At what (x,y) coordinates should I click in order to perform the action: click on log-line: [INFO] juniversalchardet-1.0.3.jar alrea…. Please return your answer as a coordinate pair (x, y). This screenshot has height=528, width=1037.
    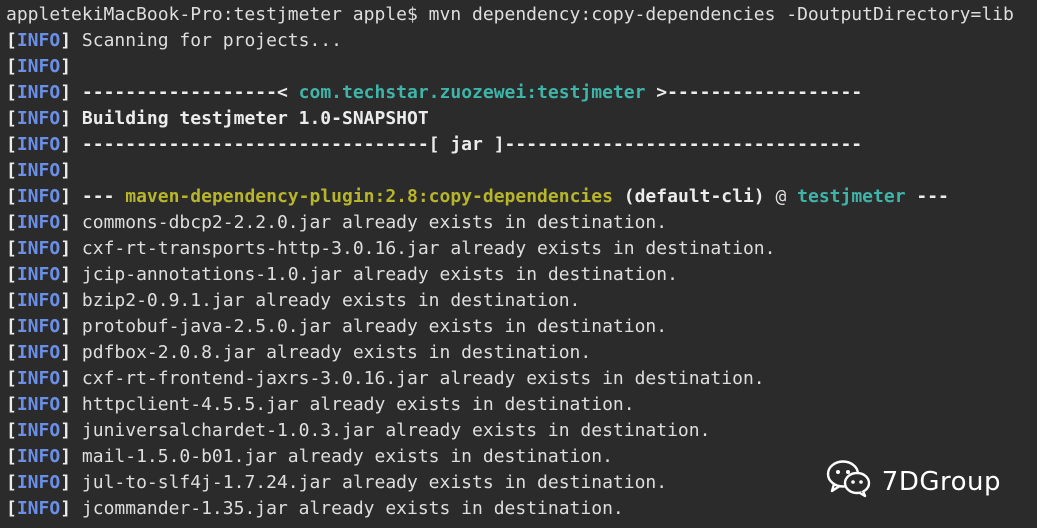
    Looking at the image, I should click on (521, 431).